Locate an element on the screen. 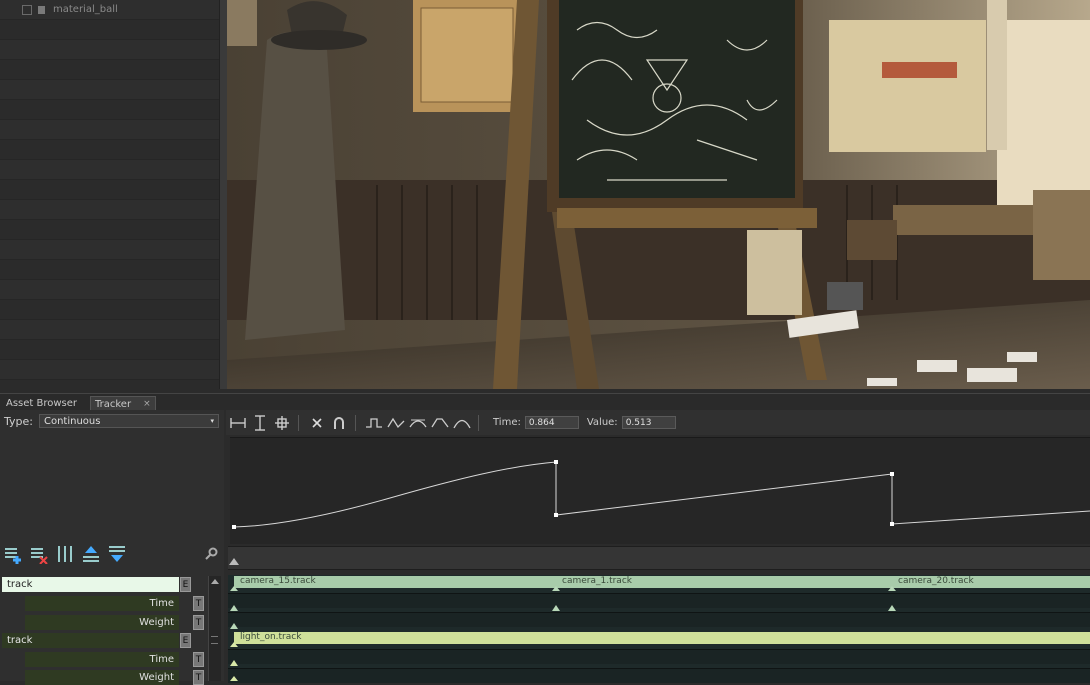 The height and width of the screenshot is (685, 1090). outliner-item-label: material_ball is located at coordinates (85, 9).